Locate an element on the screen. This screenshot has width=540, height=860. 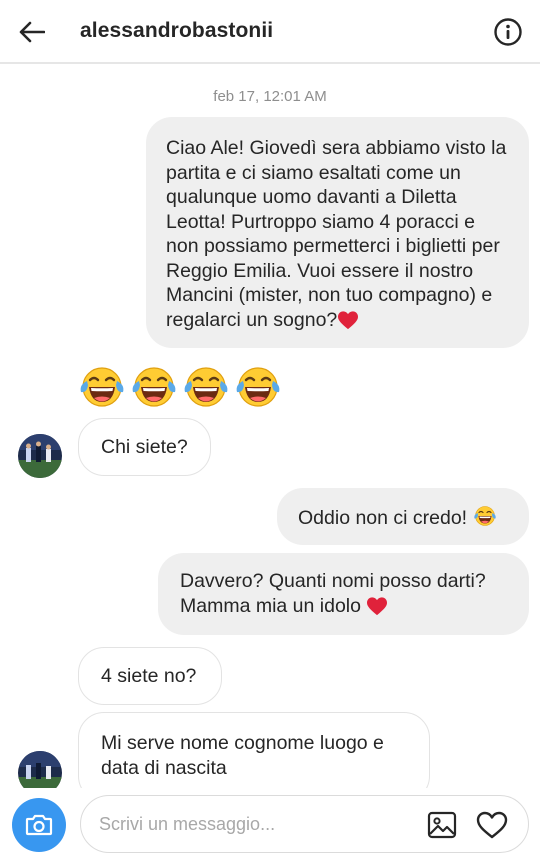
info-circle-icon is located at coordinates (508, 32).